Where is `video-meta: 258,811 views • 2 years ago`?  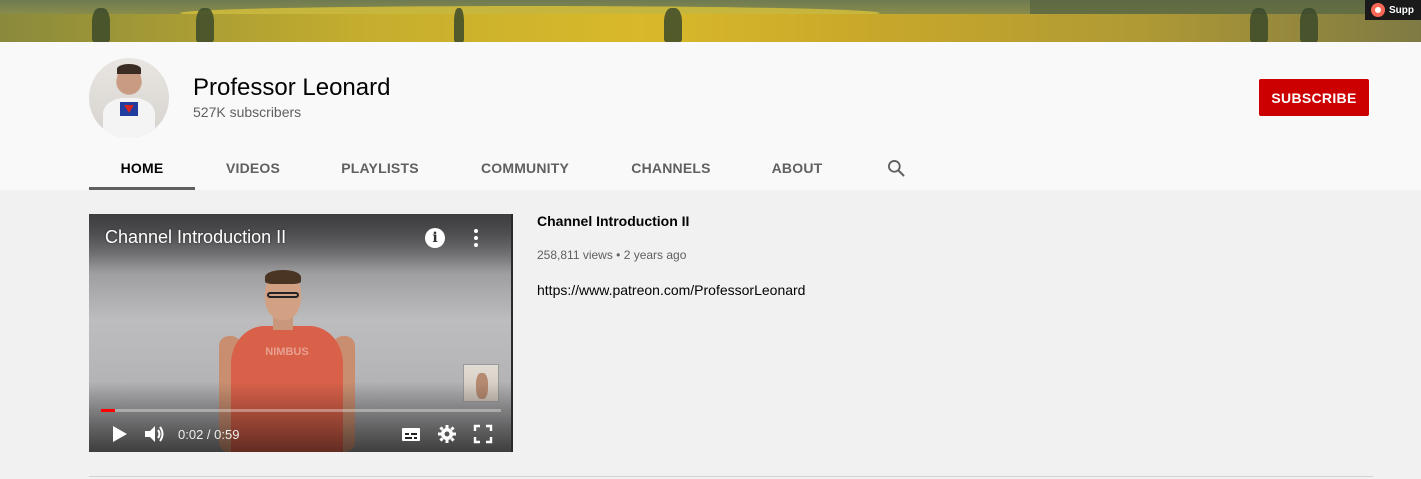
video-meta: 258,811 views • 2 years ago is located at coordinates (612, 255).